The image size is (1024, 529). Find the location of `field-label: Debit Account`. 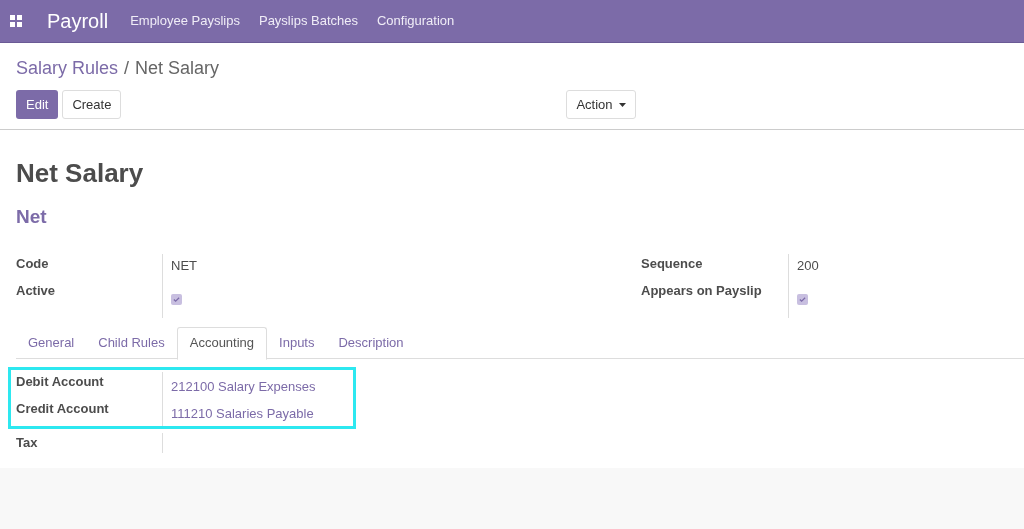

field-label: Debit Account is located at coordinates (60, 381).